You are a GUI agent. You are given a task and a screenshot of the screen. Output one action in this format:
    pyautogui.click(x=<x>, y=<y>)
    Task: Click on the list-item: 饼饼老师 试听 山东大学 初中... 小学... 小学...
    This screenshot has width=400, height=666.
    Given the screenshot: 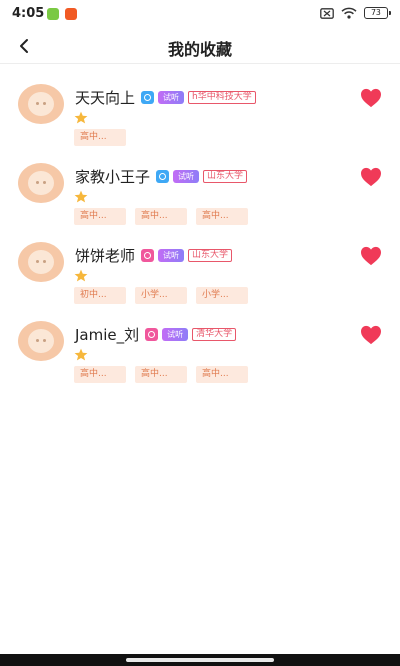 What is the action you would take?
    pyautogui.click(x=200, y=279)
    